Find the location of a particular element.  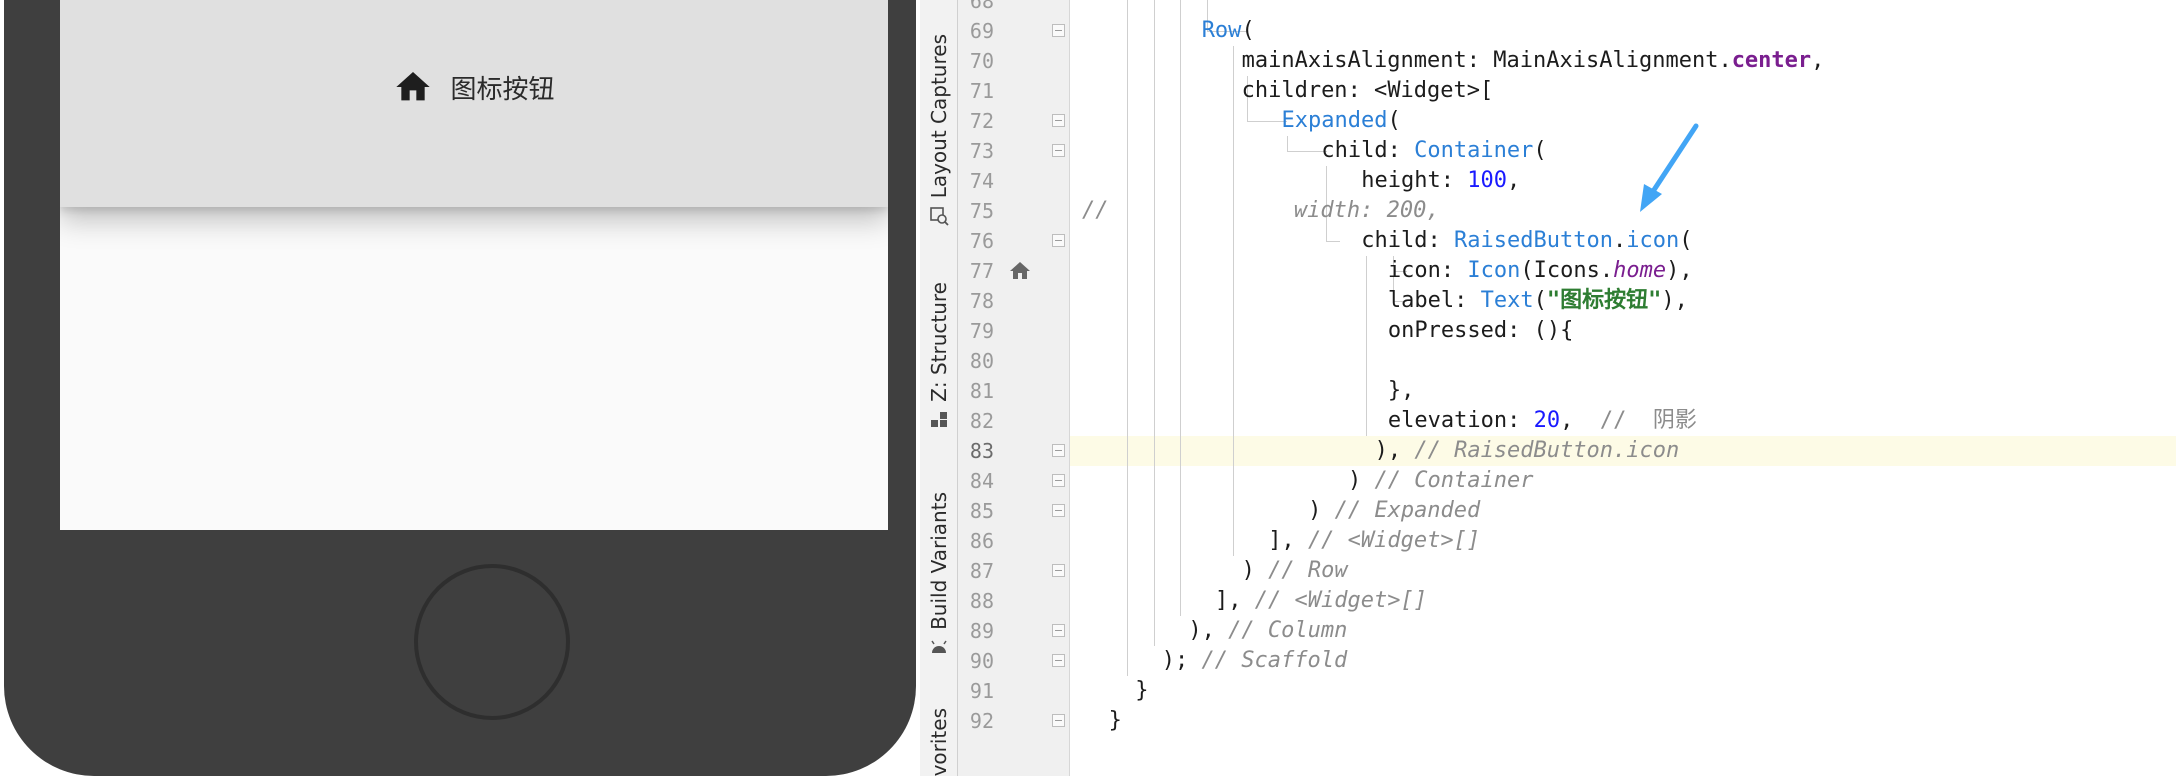

line-number: 77 is located at coordinates (981, 271).